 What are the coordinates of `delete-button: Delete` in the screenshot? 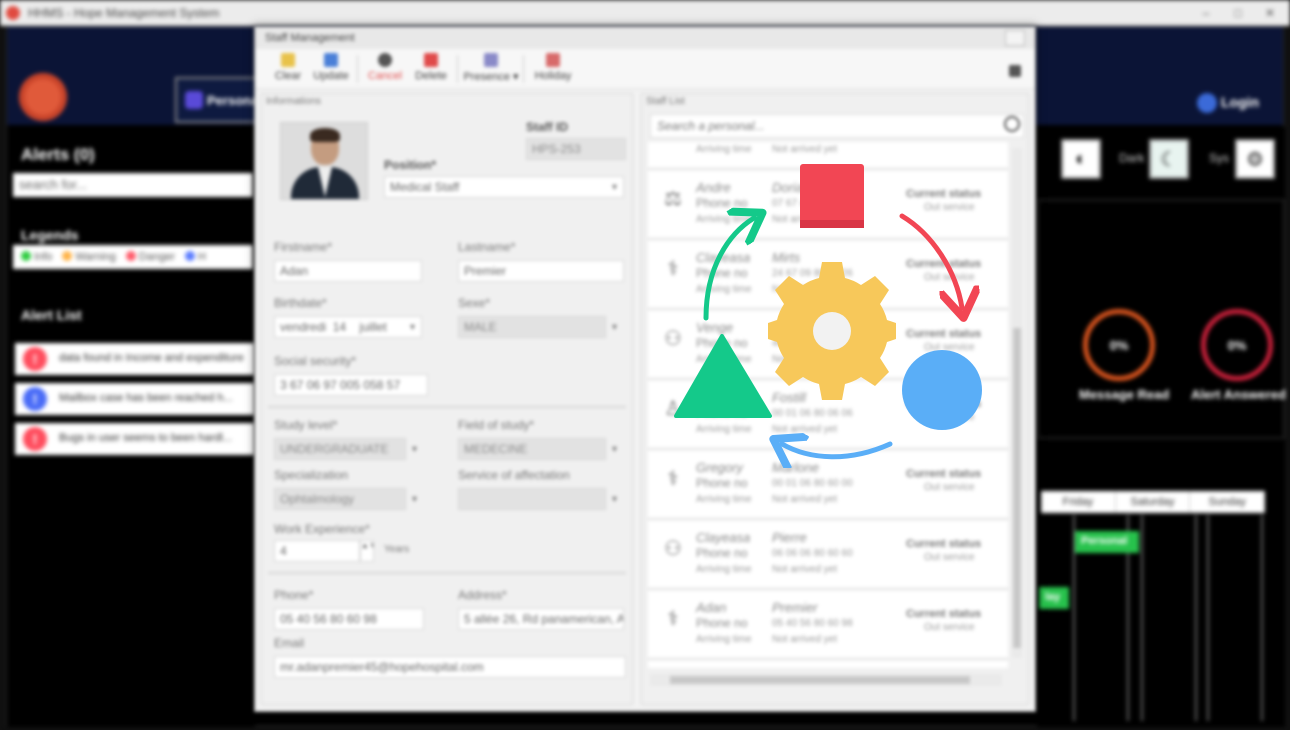 It's located at (431, 70).